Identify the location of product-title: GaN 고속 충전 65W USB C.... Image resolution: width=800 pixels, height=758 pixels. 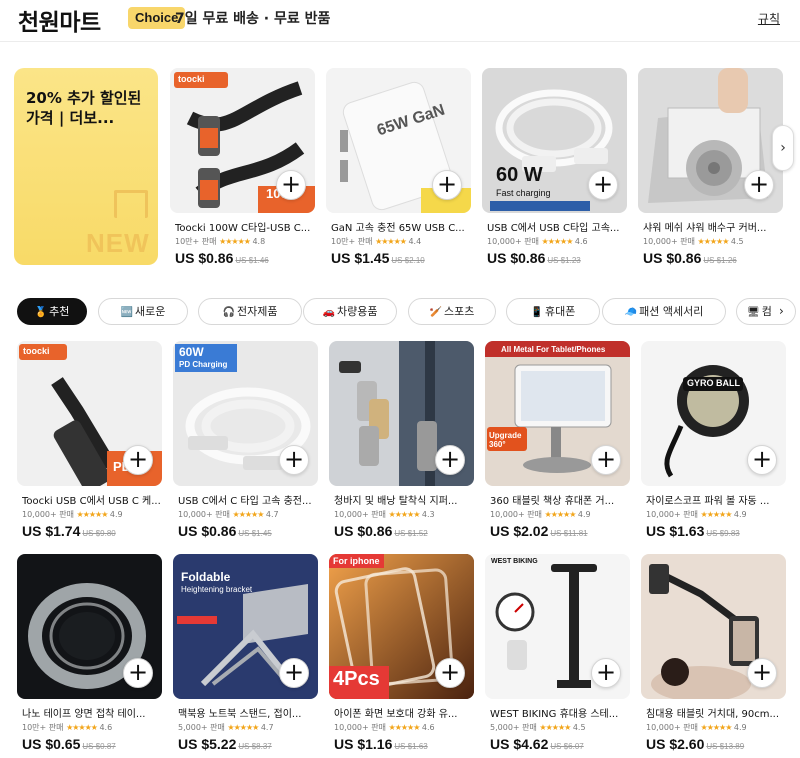
(400, 226).